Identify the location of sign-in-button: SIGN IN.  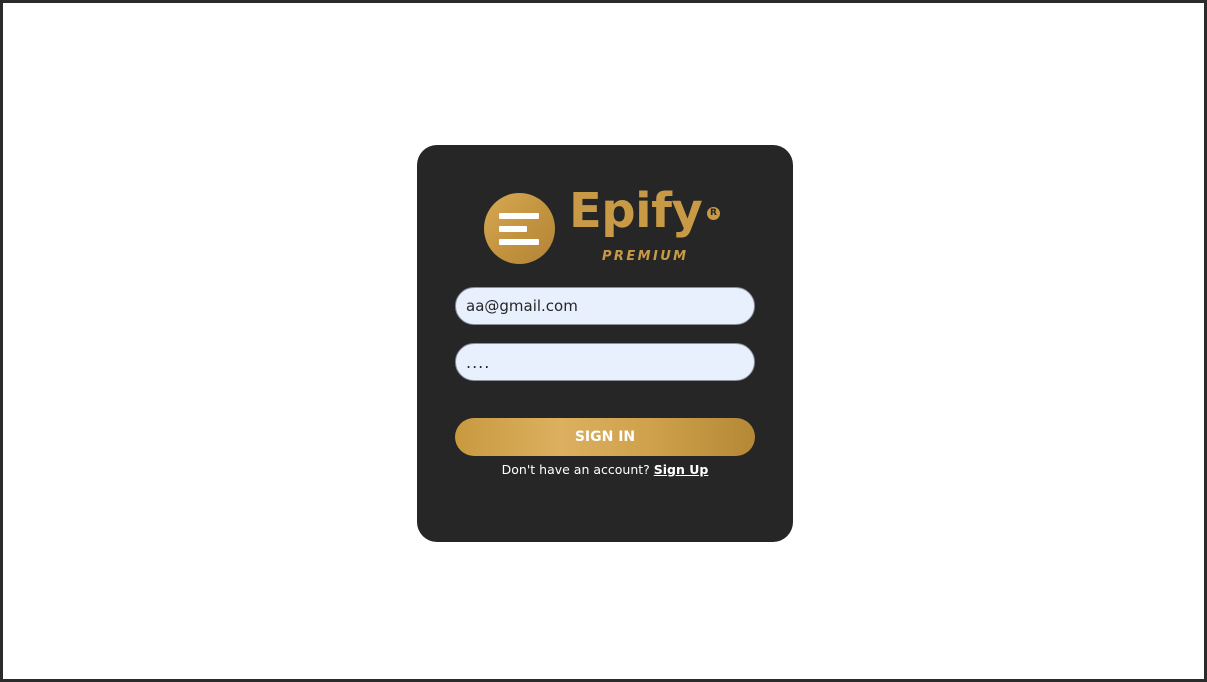
(605, 437).